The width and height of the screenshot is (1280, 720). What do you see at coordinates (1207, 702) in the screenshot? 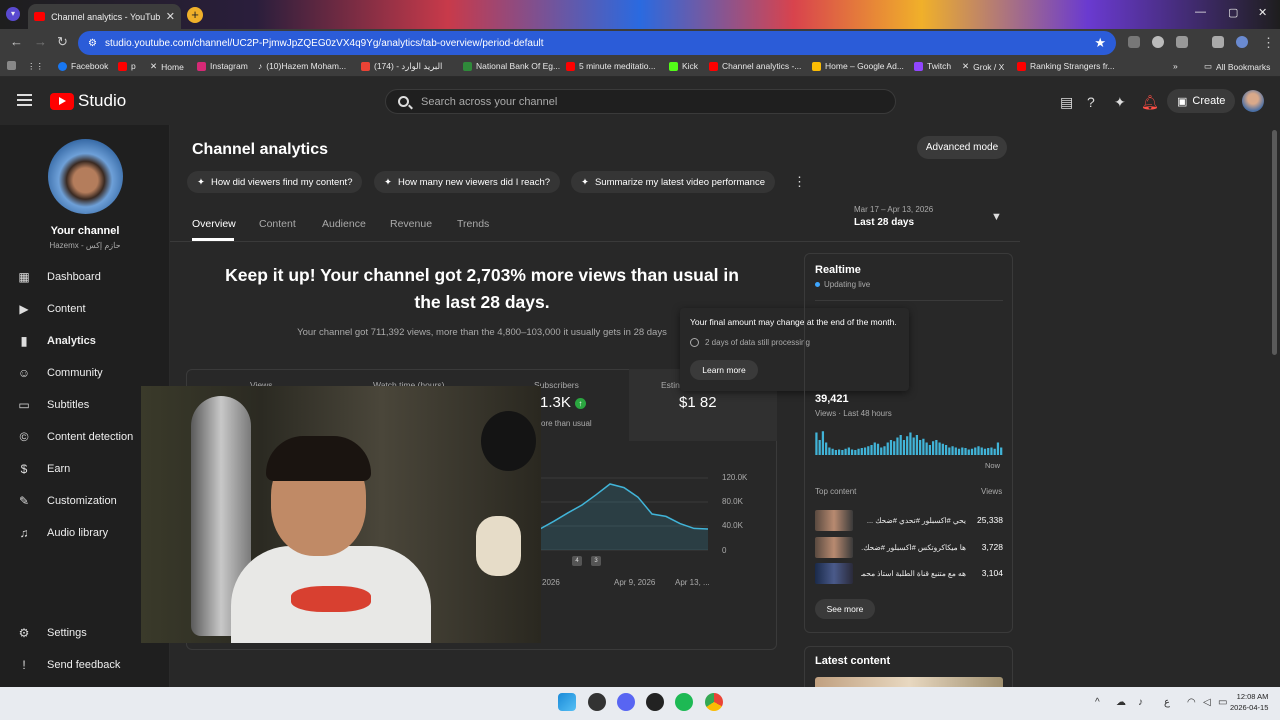
I see `volume-icon: ◁` at bounding box center [1207, 702].